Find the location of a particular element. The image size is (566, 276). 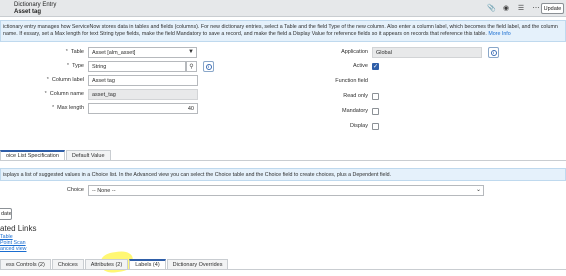

column-label-label-text: Column label is located at coordinates (67, 80).